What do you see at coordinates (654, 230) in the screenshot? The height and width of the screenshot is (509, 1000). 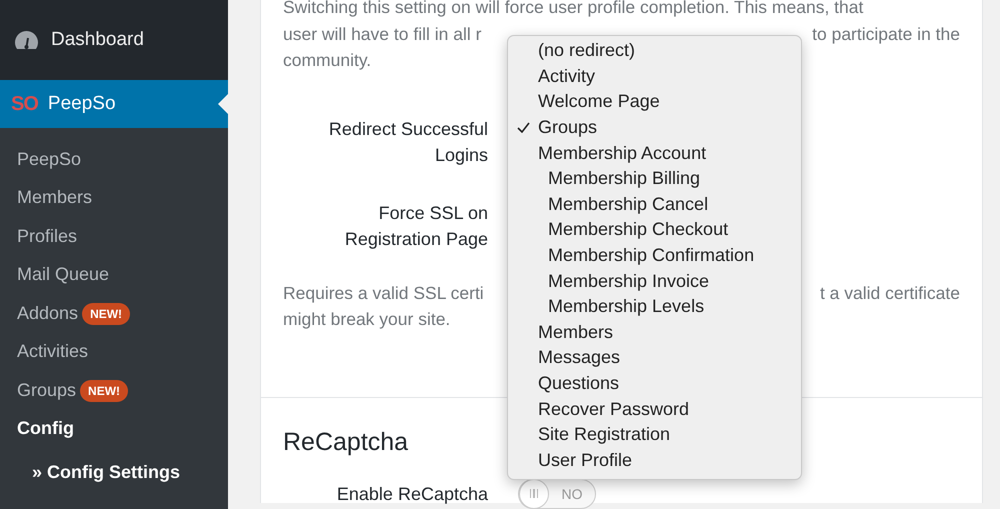 I see `dropdown-option: Membership Checkout` at bounding box center [654, 230].